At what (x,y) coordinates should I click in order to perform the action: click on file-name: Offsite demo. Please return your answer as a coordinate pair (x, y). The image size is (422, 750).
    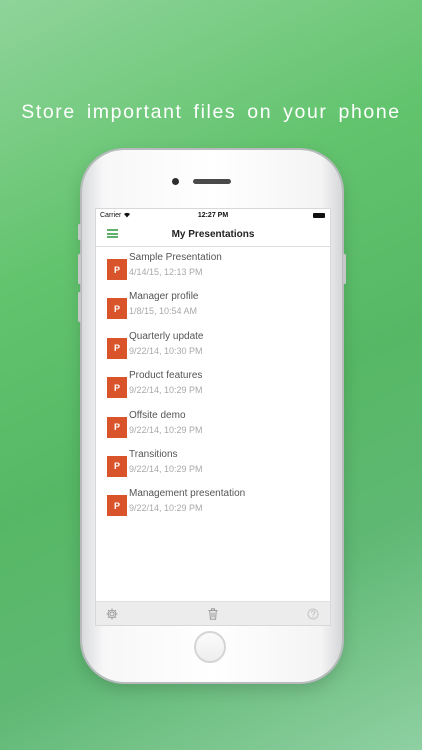
    Looking at the image, I should click on (157, 415).